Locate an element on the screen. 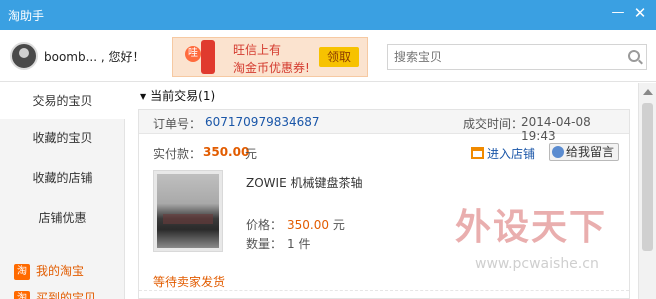 The image size is (656, 299). promo-line1: 旺信上有 is located at coordinates (257, 50).